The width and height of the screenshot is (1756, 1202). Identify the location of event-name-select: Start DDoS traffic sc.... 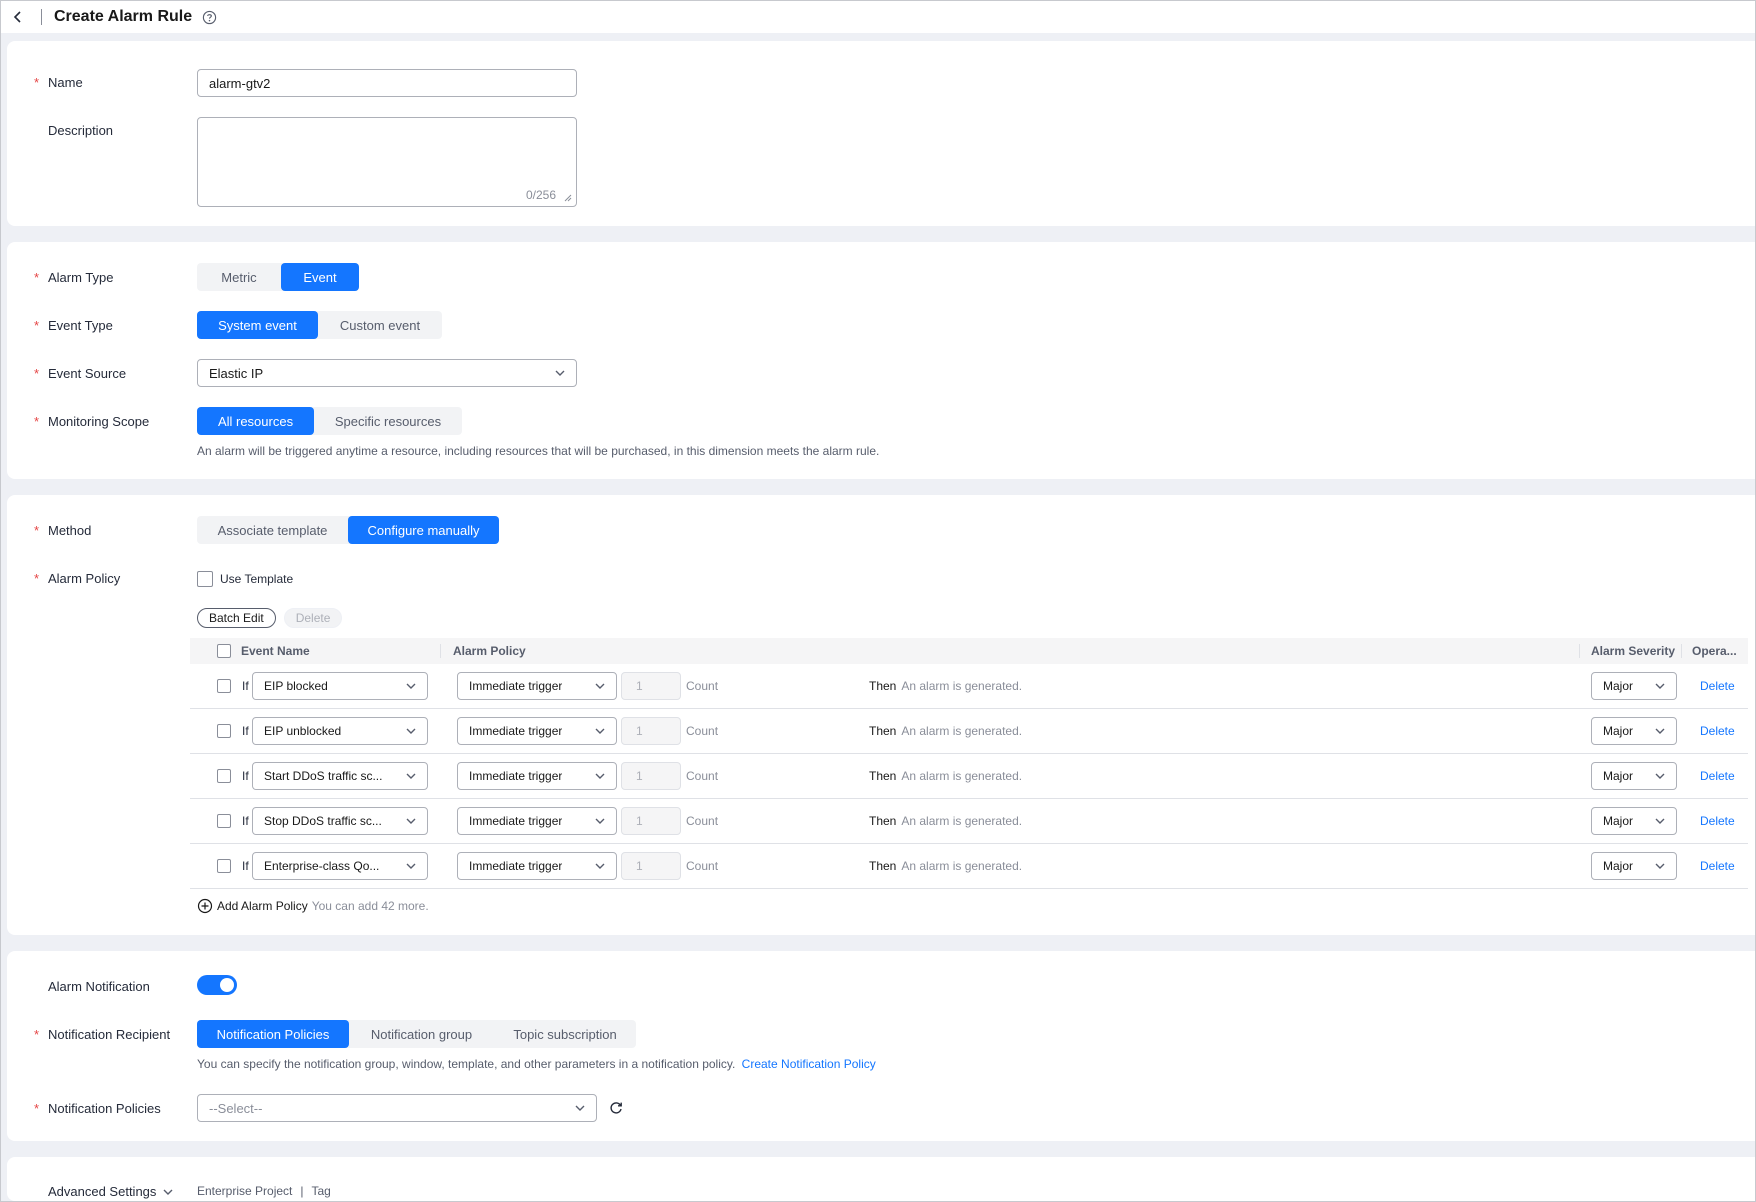
(340, 776).